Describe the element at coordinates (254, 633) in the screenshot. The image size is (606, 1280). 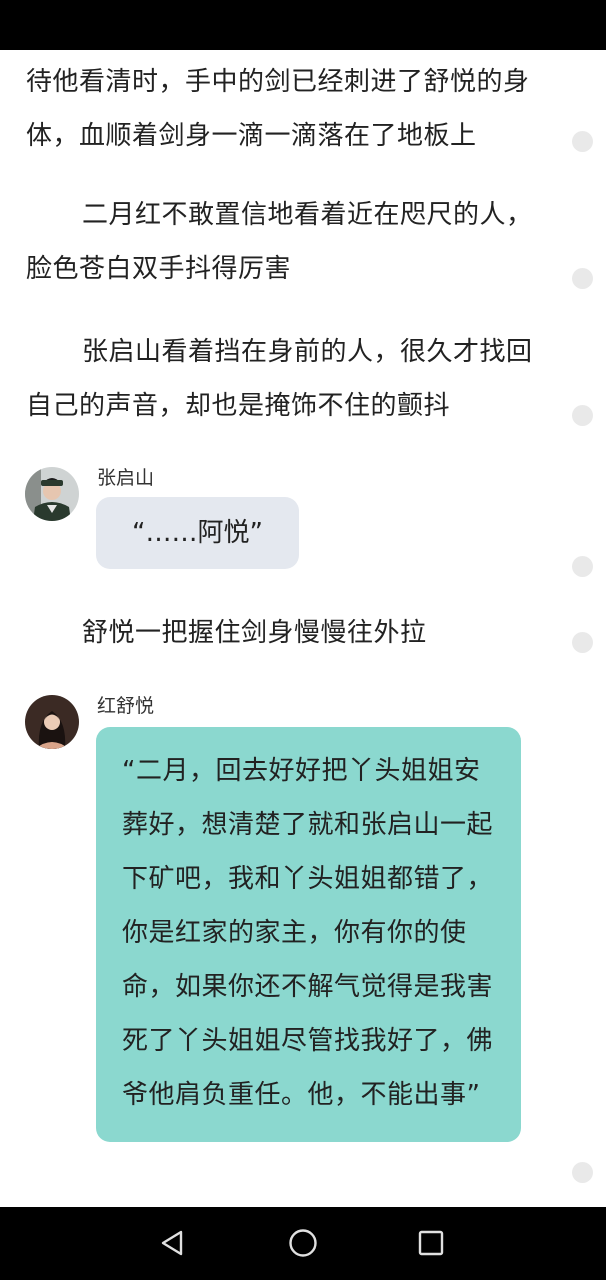
I see `story-paragraph: 舒悦一把握住剑身慢慢往外拉` at that location.